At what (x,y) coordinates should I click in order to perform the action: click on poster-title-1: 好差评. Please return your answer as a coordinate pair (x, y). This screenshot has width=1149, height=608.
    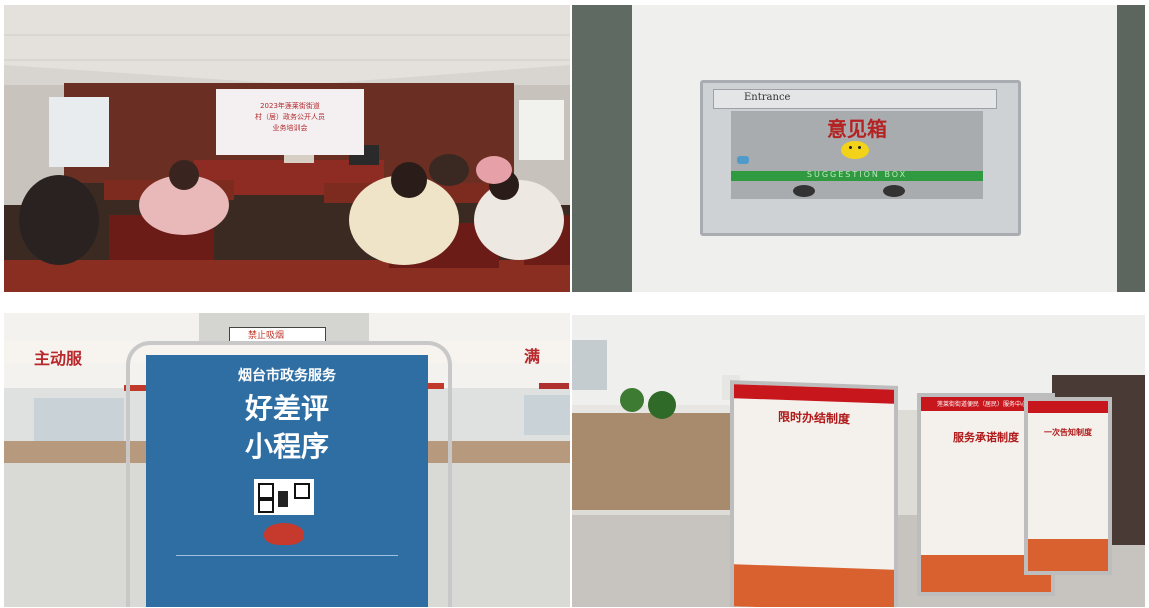
    Looking at the image, I should click on (286, 408).